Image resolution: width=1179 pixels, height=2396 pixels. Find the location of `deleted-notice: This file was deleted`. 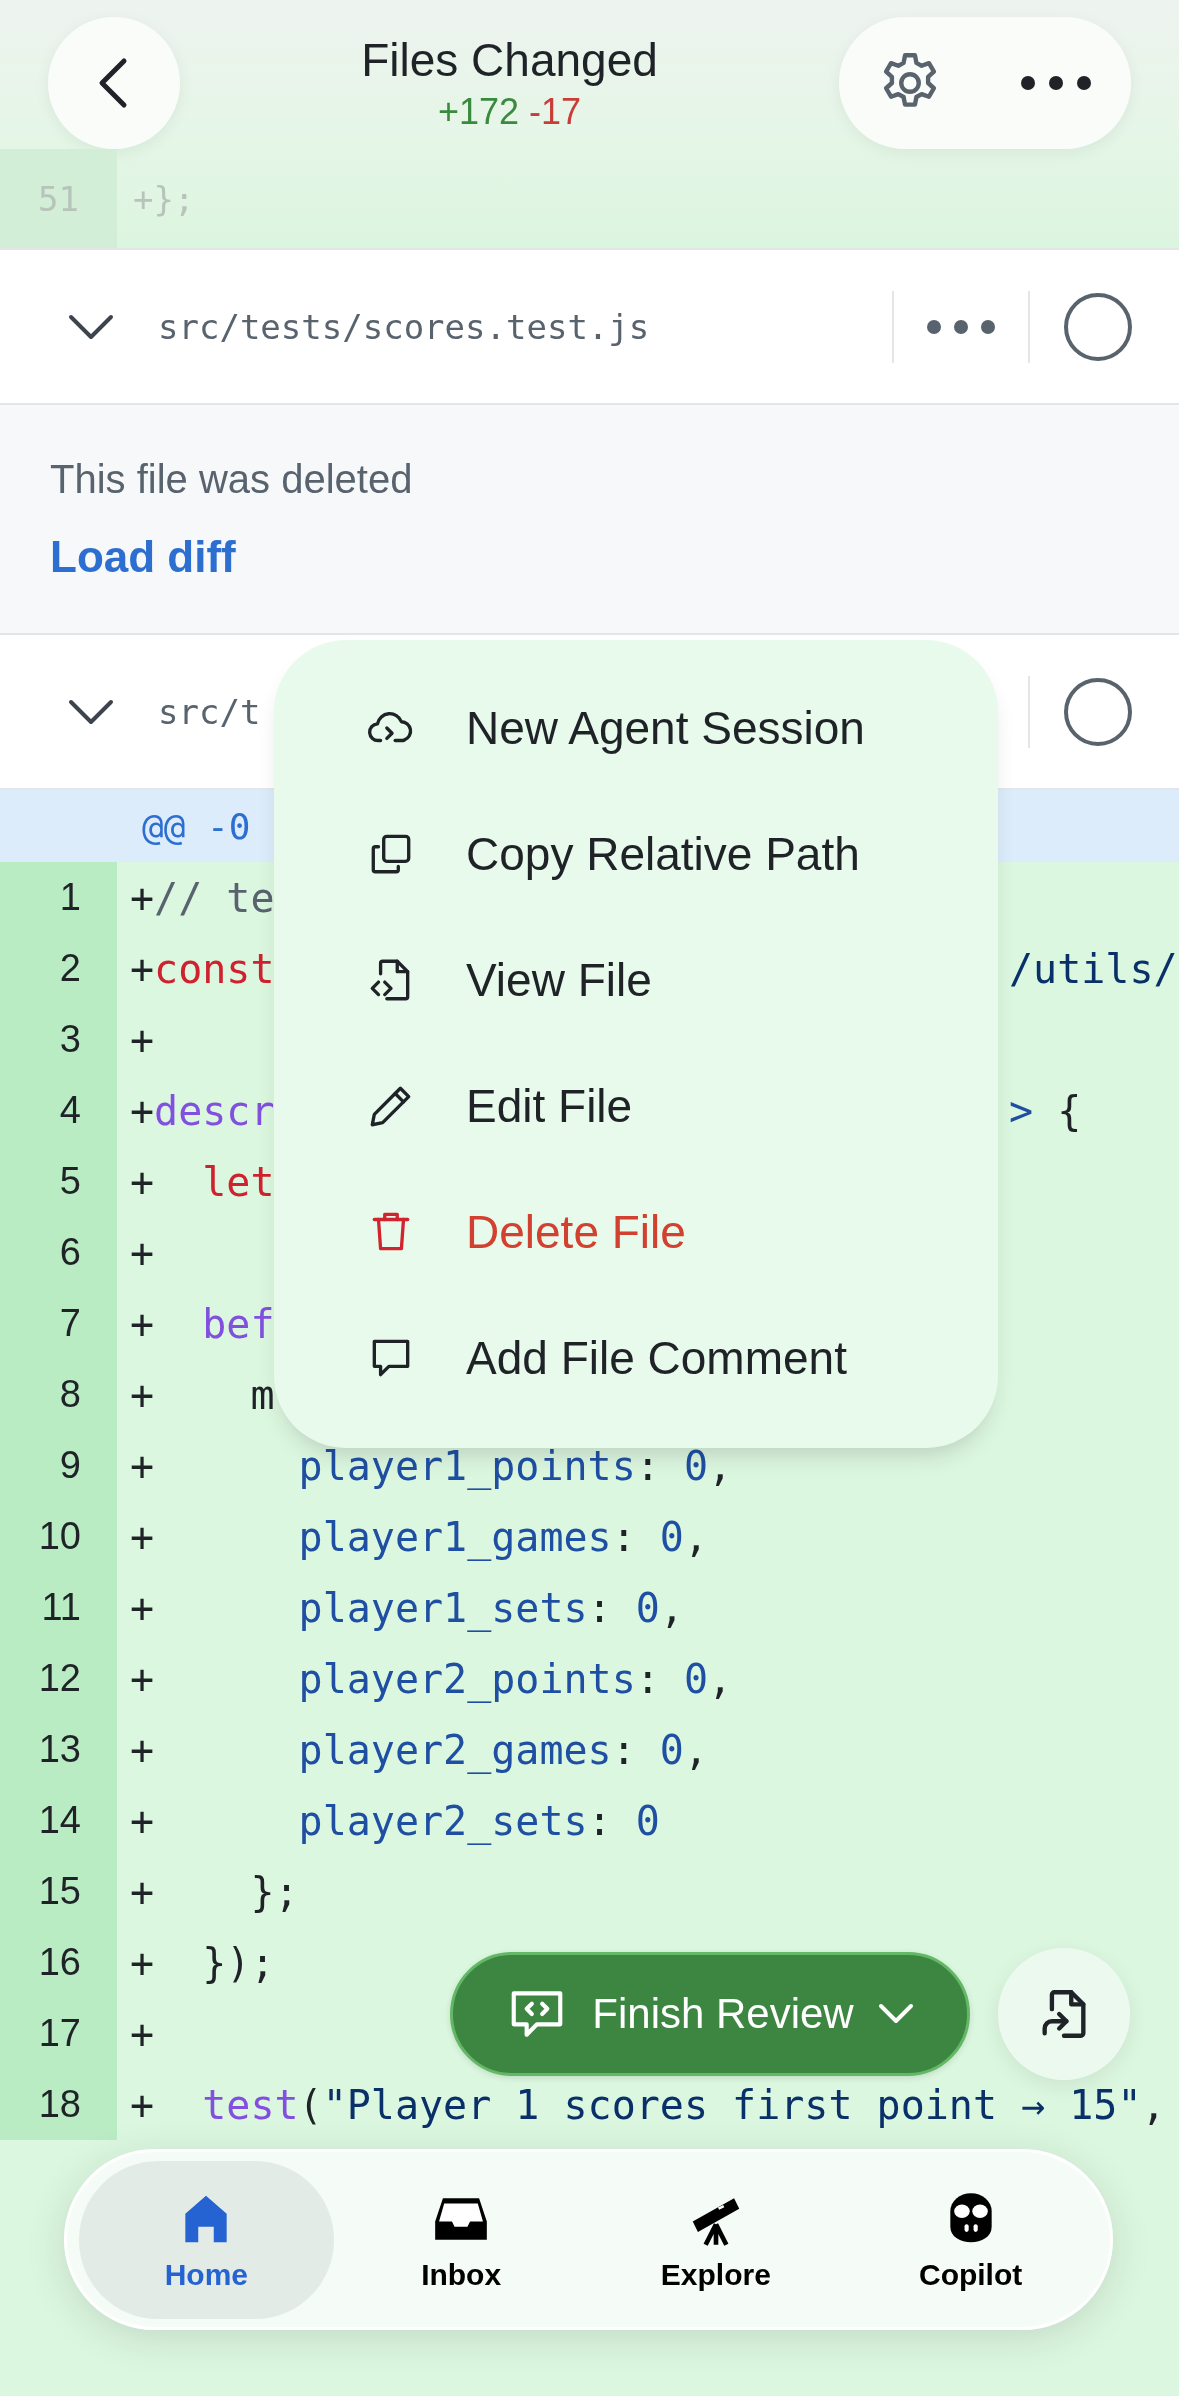

deleted-notice: This file was deleted is located at coordinates (232, 479).